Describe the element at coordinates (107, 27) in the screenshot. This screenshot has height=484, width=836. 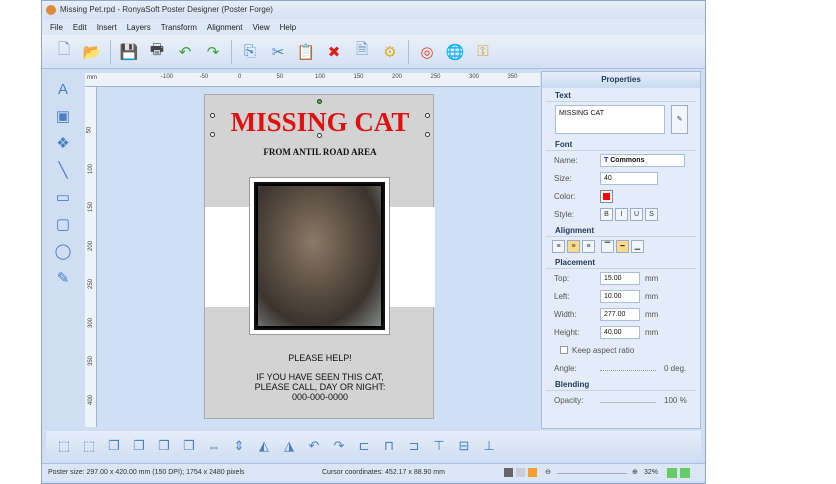
I see `menu-insert: Insert` at that location.